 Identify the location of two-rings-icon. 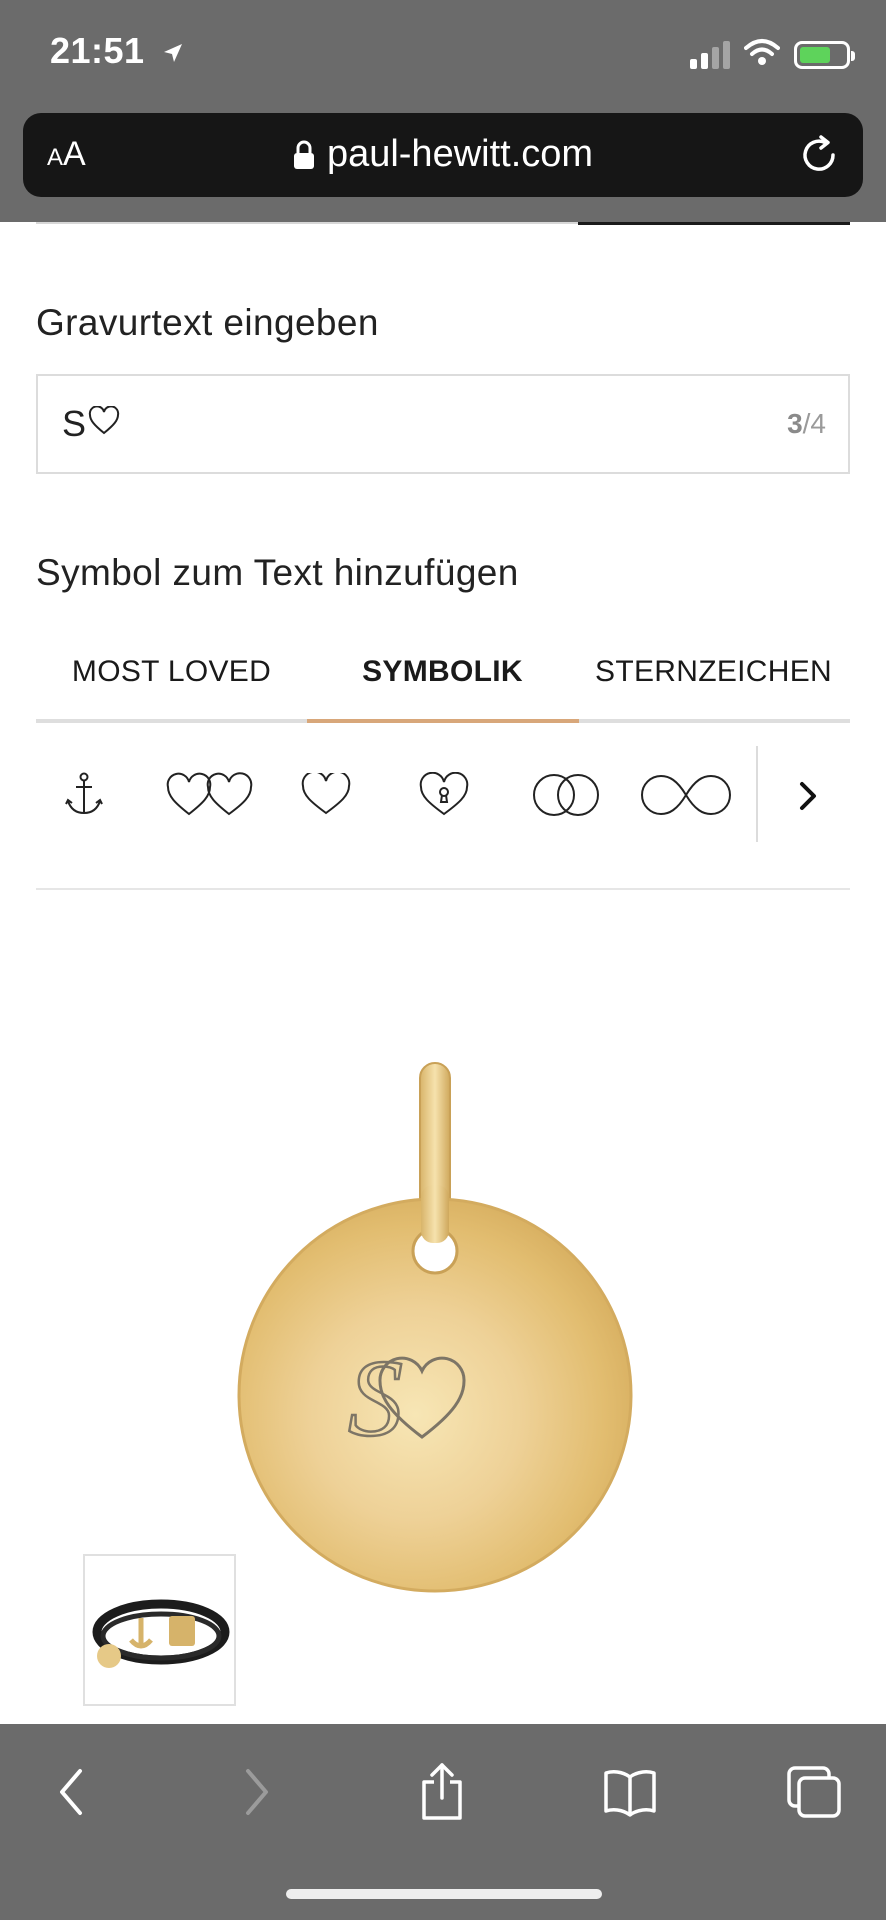
(566, 795).